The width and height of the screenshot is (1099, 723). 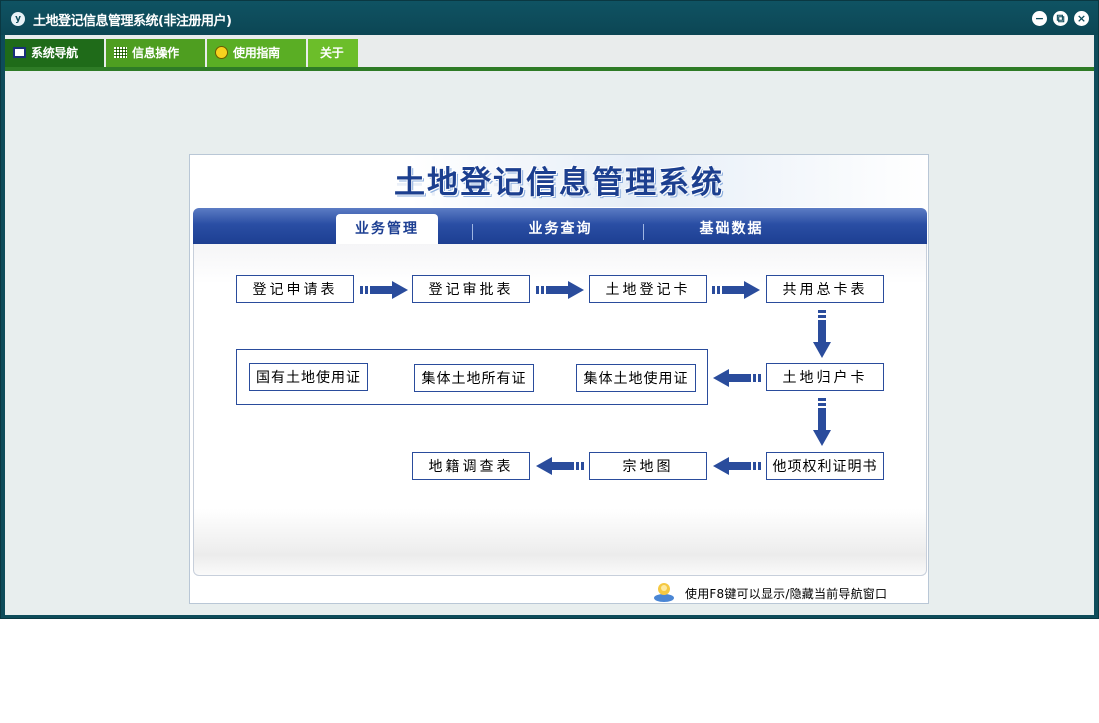 What do you see at coordinates (825, 466) in the screenshot?
I see `flow-other-rights-certificate: 他项权利证明书` at bounding box center [825, 466].